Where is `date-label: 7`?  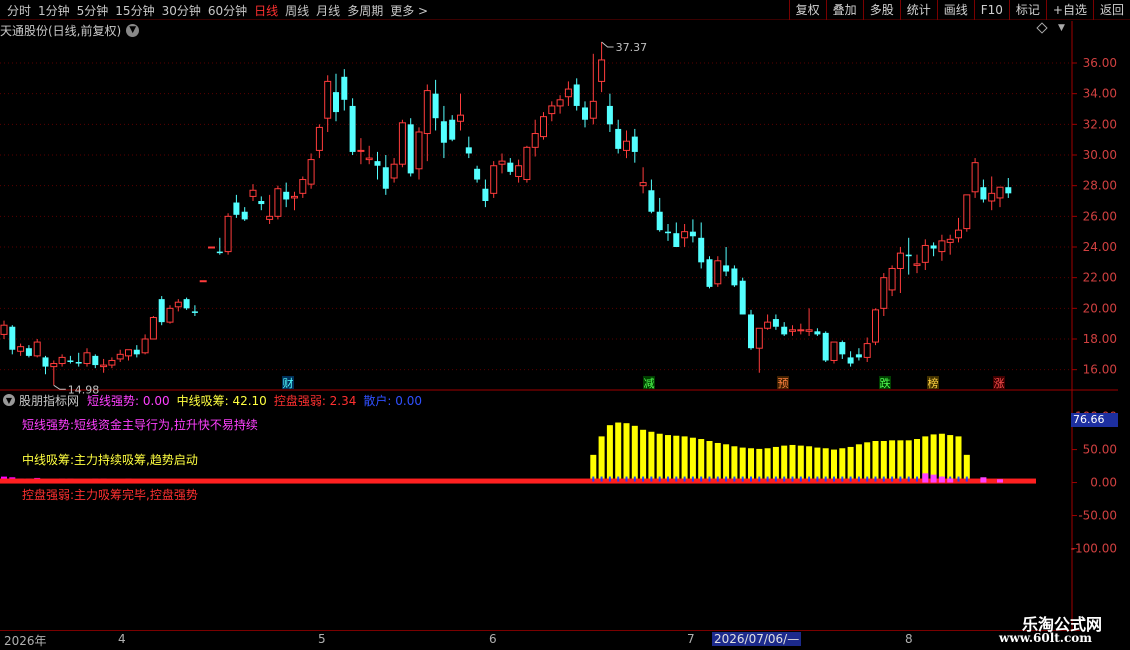
date-label: 7 is located at coordinates (691, 639).